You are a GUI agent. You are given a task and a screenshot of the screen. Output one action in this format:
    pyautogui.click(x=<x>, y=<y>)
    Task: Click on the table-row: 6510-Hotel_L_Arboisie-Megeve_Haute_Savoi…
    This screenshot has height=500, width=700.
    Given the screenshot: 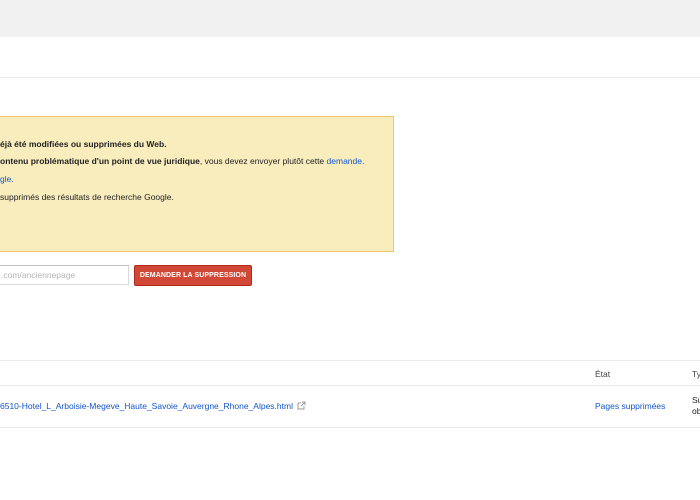 What is the action you would take?
    pyautogui.click(x=350, y=407)
    